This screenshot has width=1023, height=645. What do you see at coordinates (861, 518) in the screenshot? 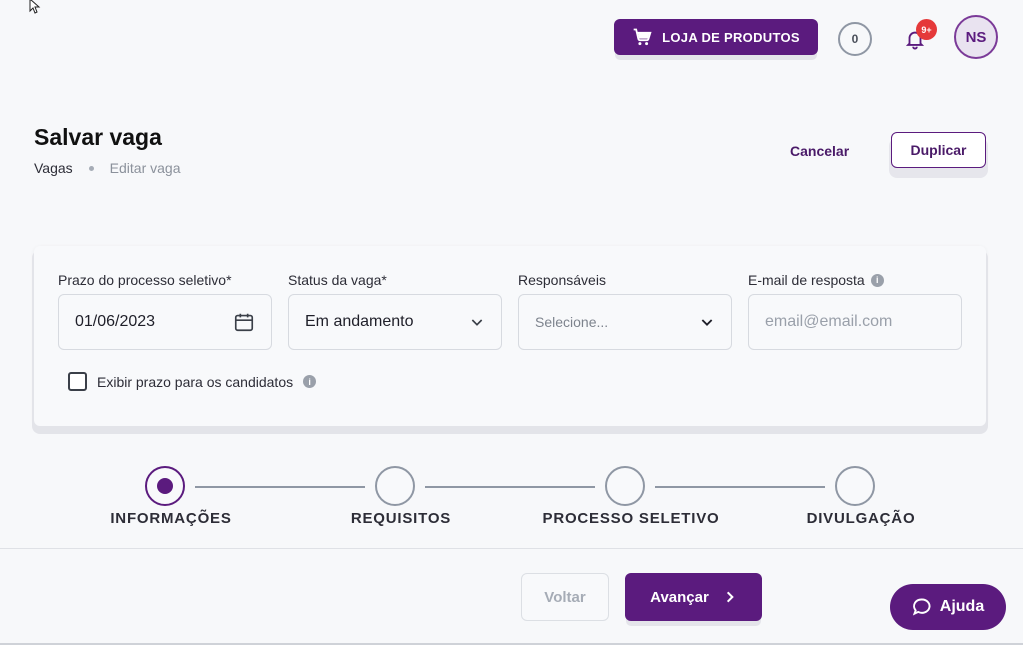
I see `step-divulgacao-label: DIVULGAÇÃO` at bounding box center [861, 518].